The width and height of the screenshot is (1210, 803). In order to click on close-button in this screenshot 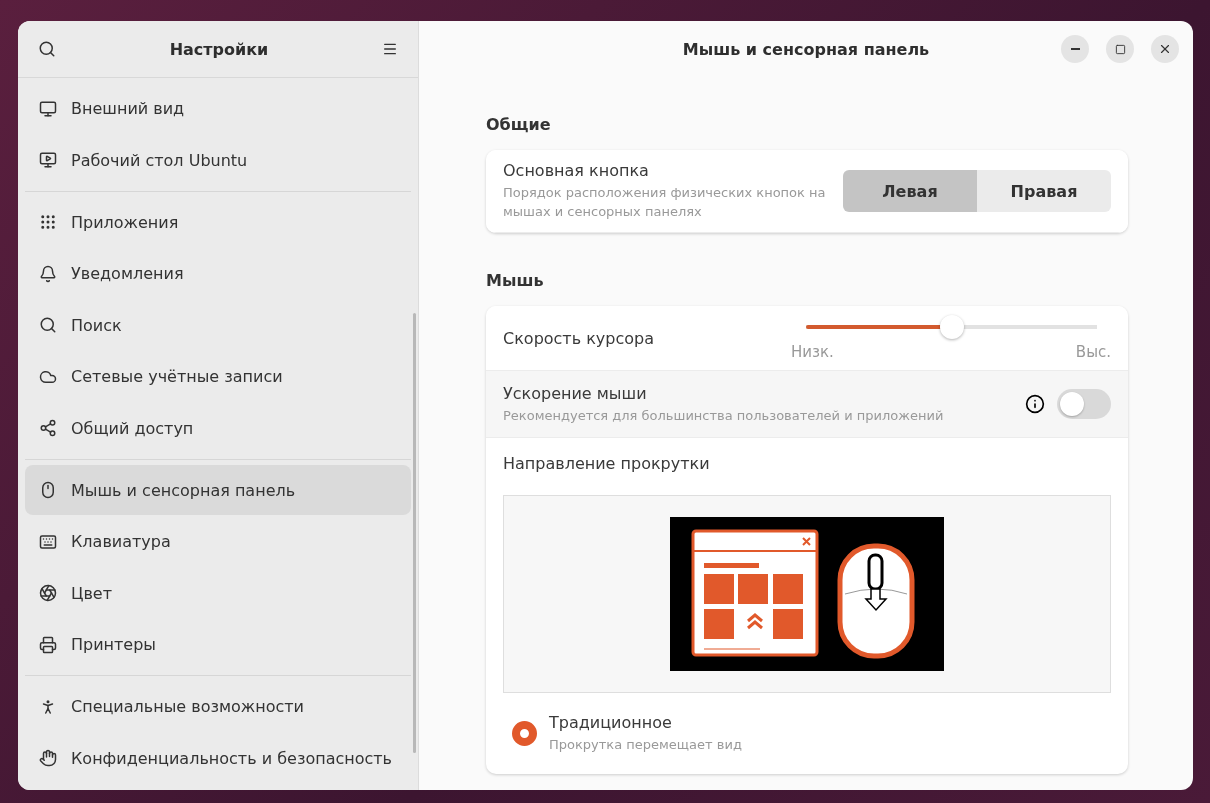, I will do `click(1165, 49)`.